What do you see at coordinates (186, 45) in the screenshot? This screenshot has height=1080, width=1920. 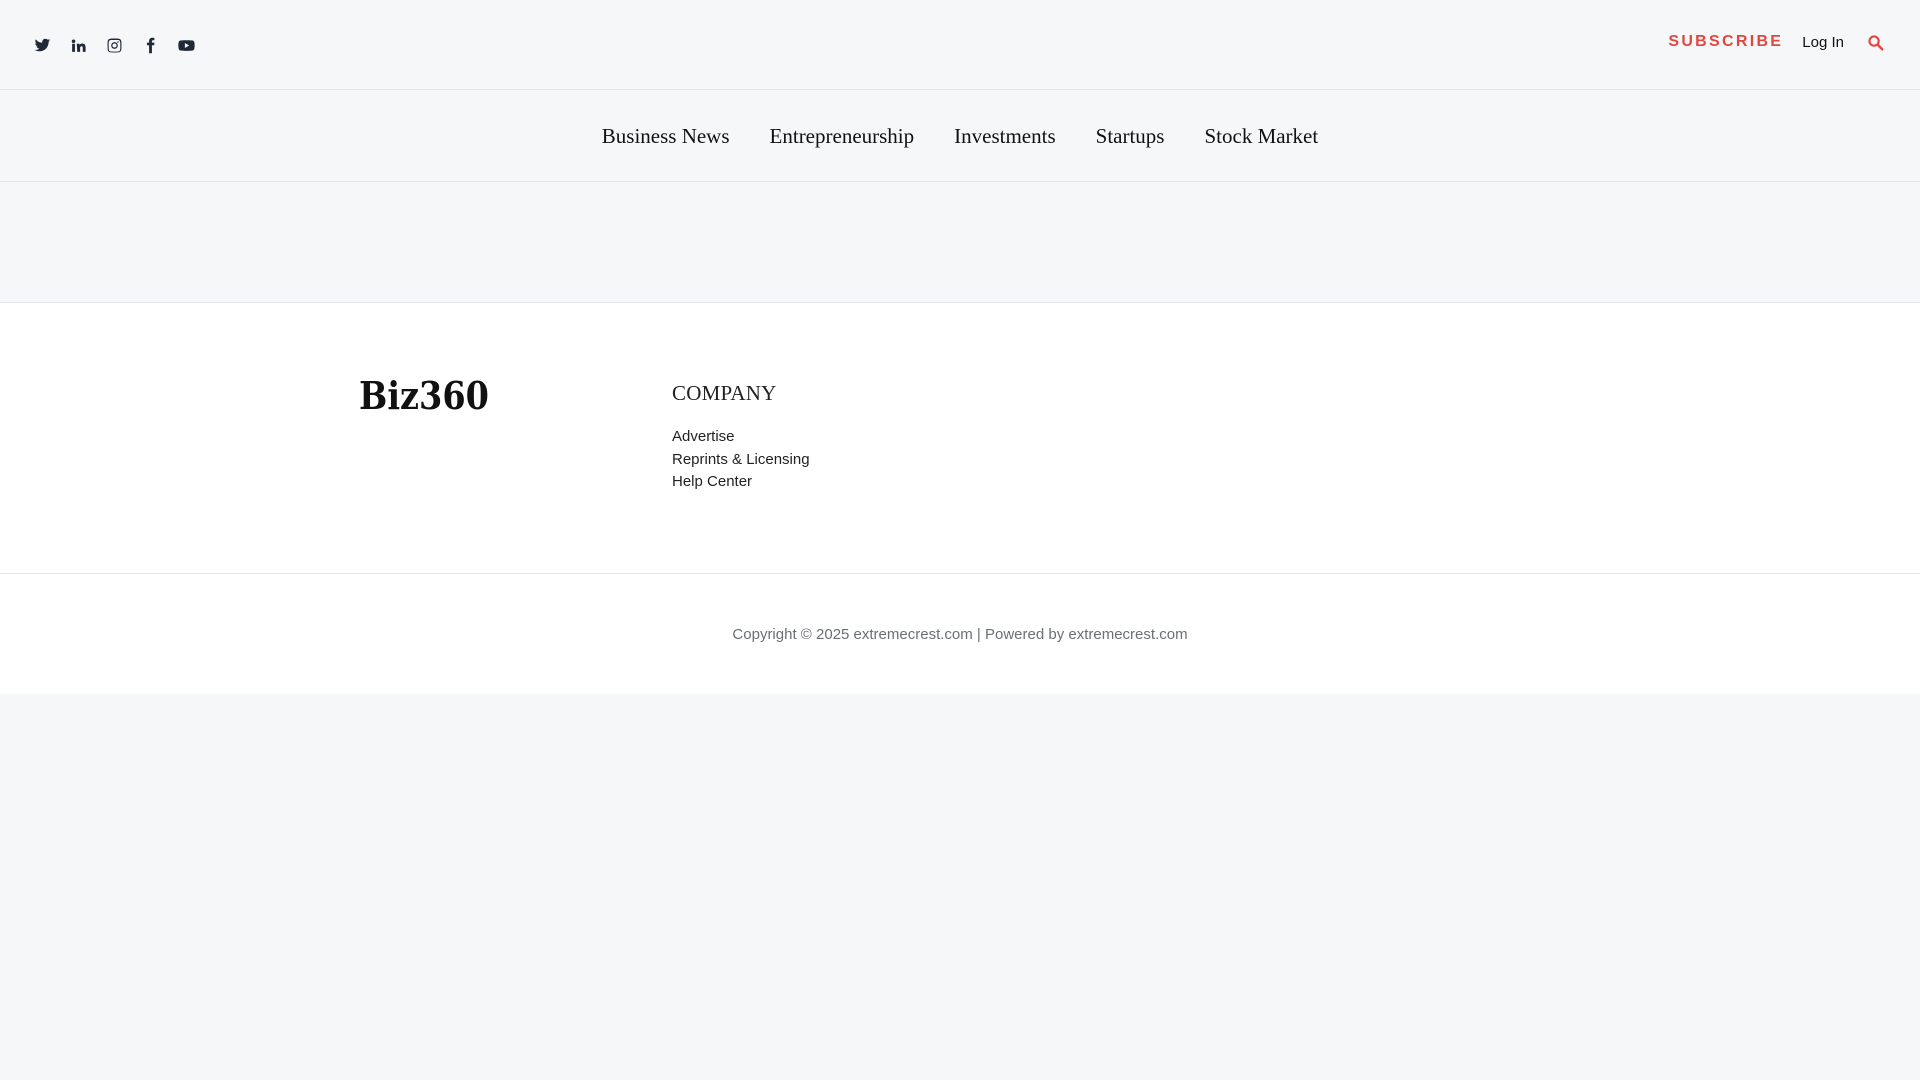 I see `youtube-icon` at bounding box center [186, 45].